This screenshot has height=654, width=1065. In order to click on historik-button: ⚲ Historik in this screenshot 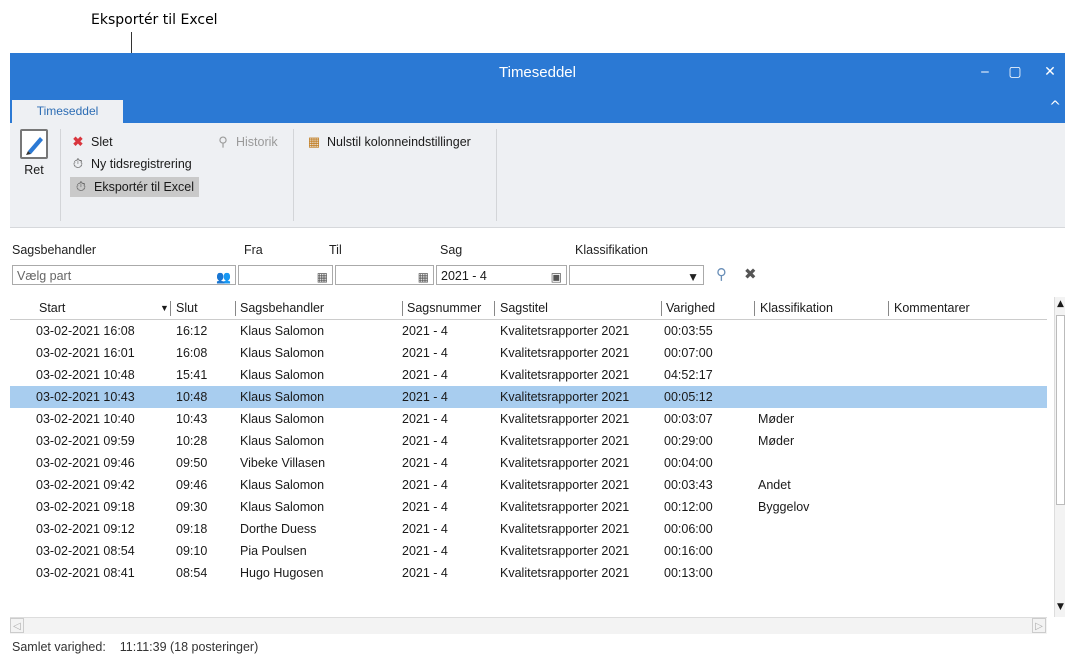, I will do `click(246, 142)`.